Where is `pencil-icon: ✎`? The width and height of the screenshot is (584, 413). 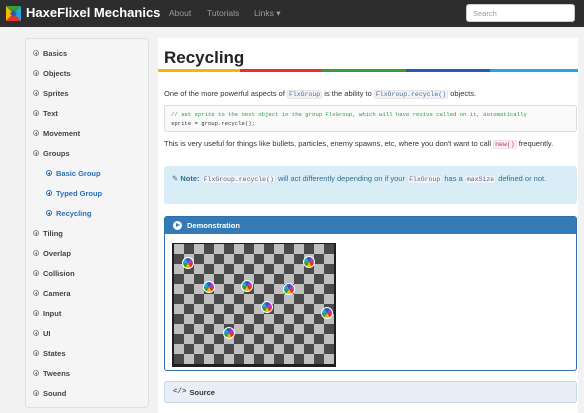
pencil-icon: ✎ is located at coordinates (175, 178).